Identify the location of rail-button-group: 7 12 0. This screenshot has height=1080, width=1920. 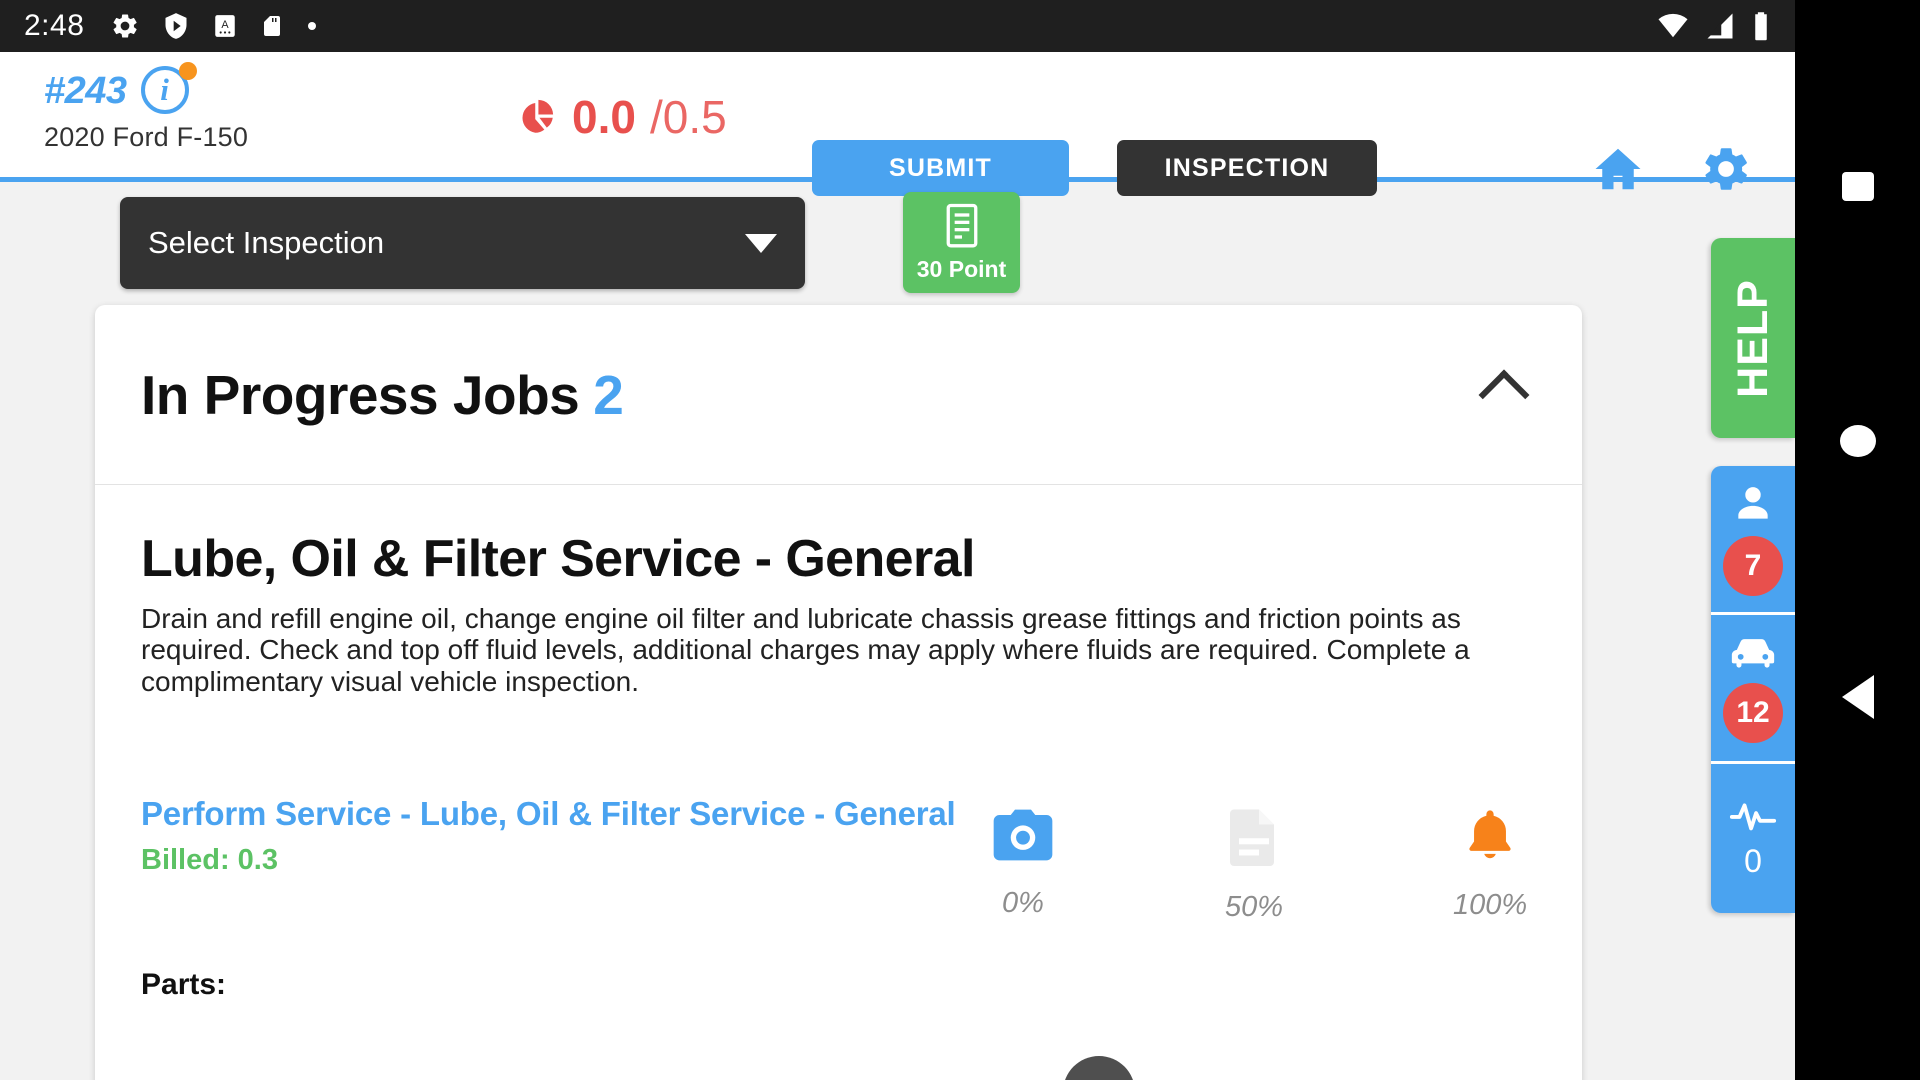
(1753, 689).